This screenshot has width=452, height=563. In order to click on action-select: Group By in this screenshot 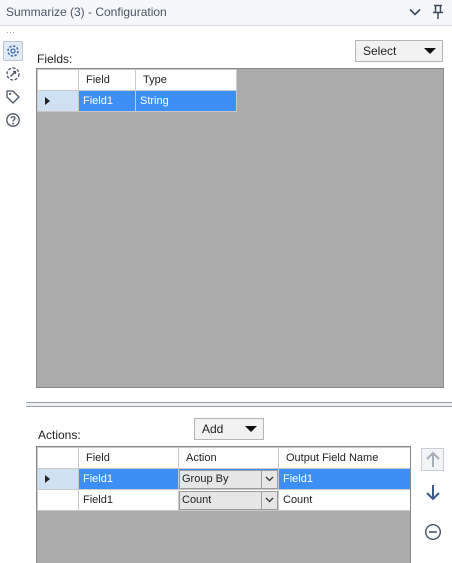, I will do `click(228, 479)`.